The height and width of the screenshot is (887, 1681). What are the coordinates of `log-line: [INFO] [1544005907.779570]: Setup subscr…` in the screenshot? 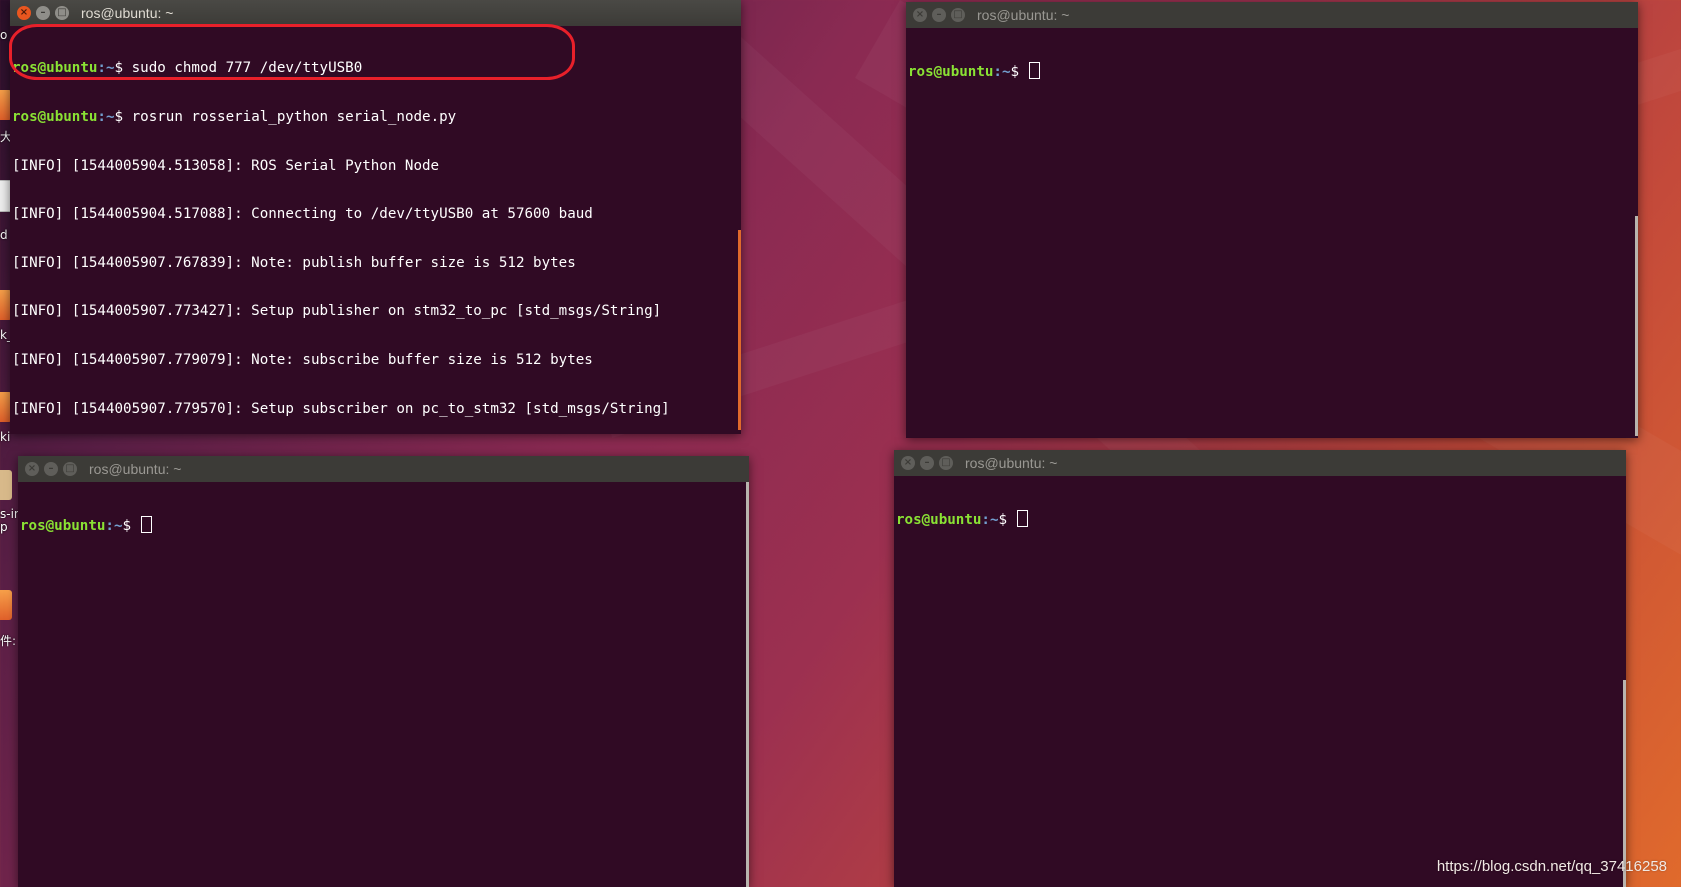 It's located at (341, 408).